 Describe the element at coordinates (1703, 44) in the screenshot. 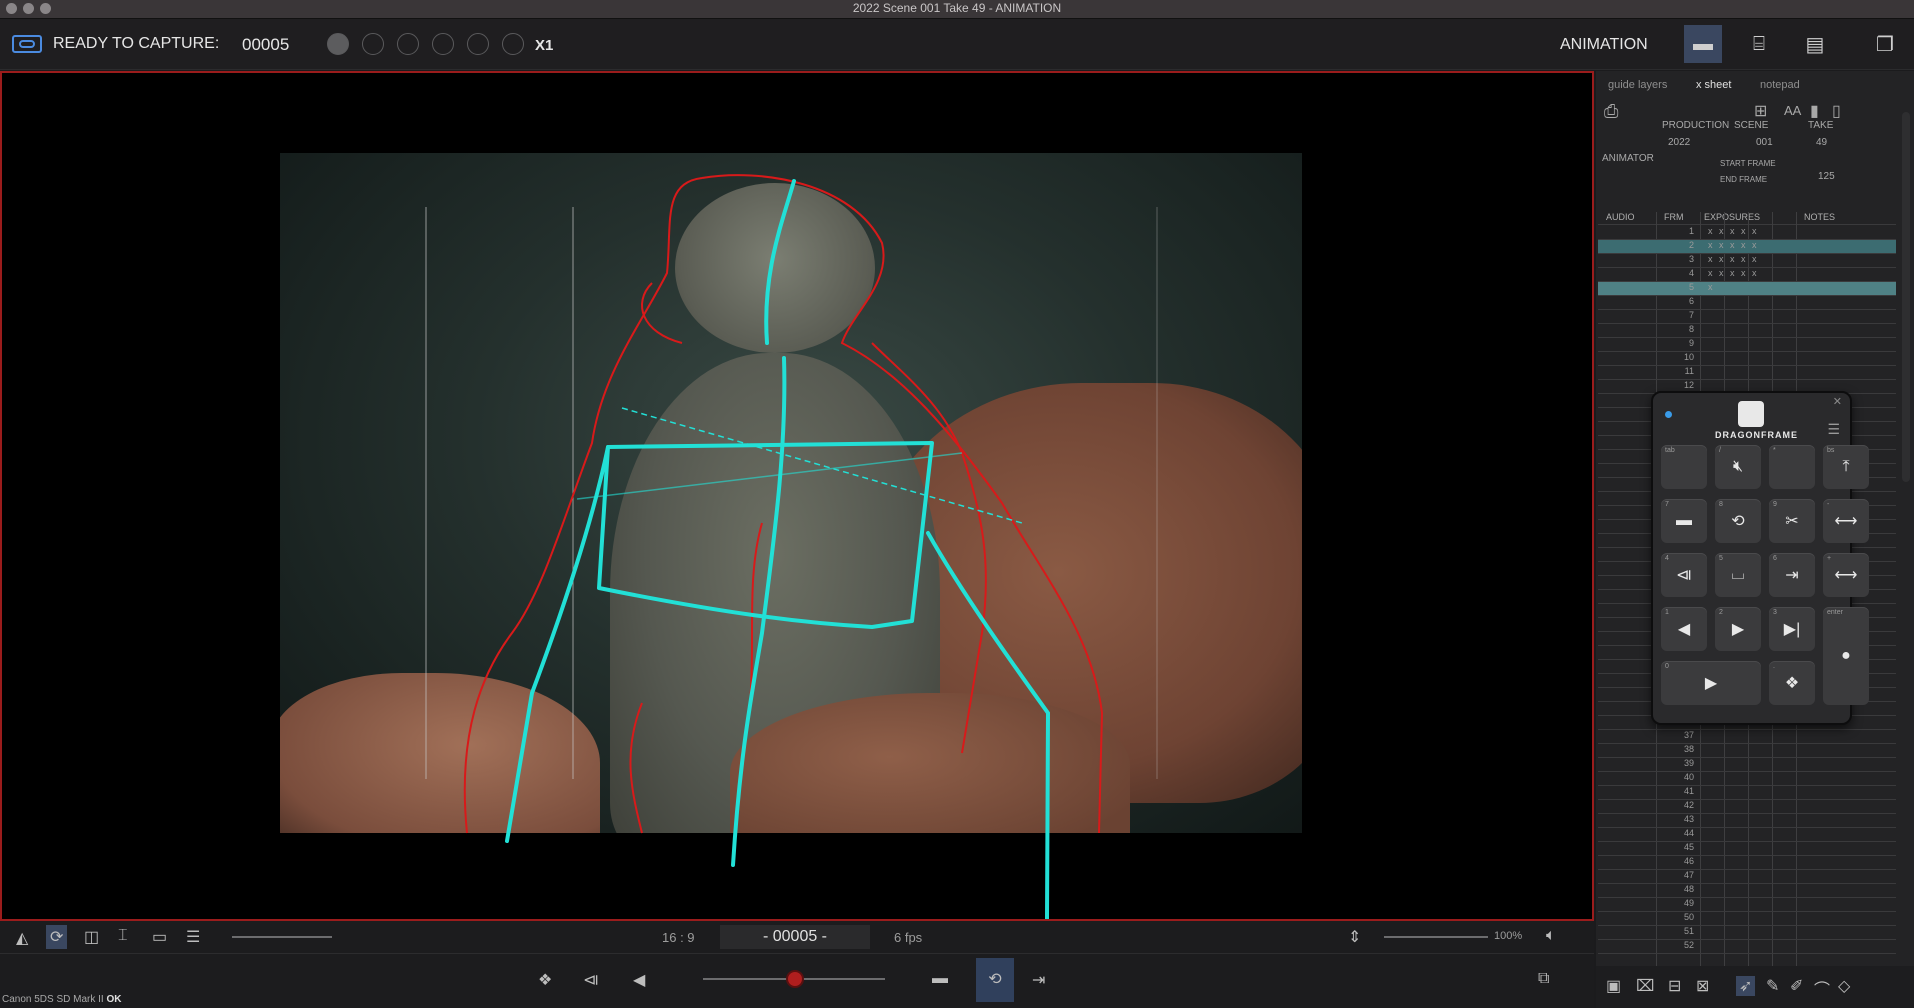

I see `animation-workspace-button: ▬` at that location.